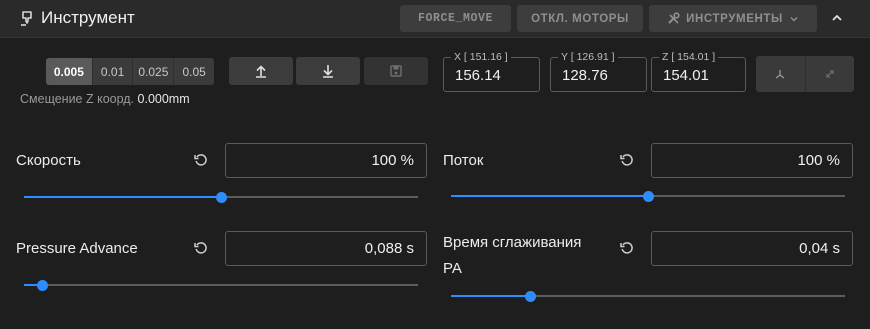 This screenshot has height=329, width=870. I want to click on step-size-selector: 0.005 0.01 0.025 0.05, so click(130, 71).